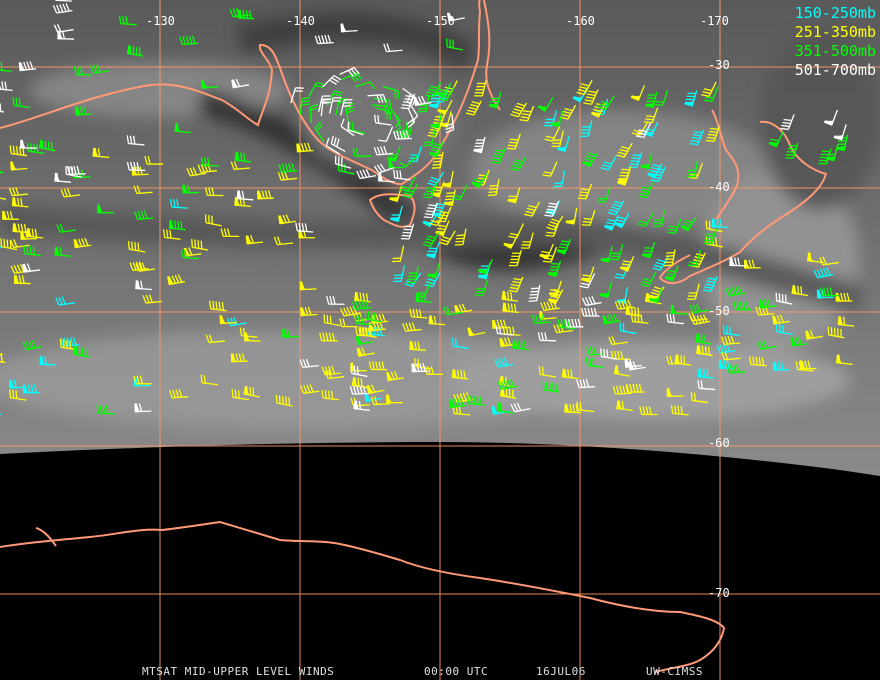 The height and width of the screenshot is (680, 880). I want to click on pressure-legend: 150-250mb 251-350mb 351-500mb 501-700mb, so click(835, 42).